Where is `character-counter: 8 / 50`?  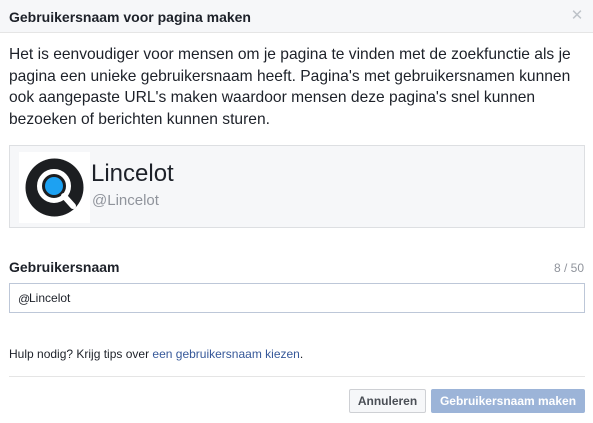
character-counter: 8 / 50 is located at coordinates (568, 268).